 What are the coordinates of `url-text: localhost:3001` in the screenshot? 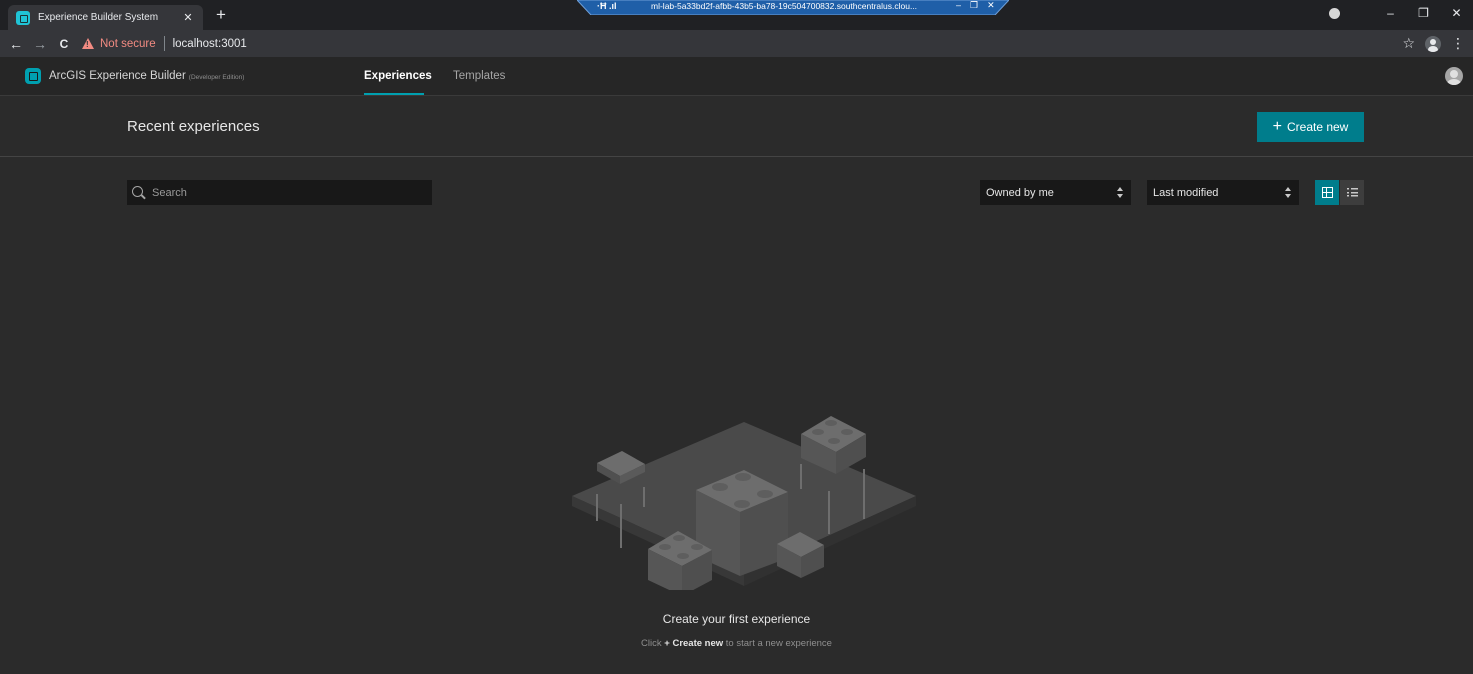 It's located at (210, 44).